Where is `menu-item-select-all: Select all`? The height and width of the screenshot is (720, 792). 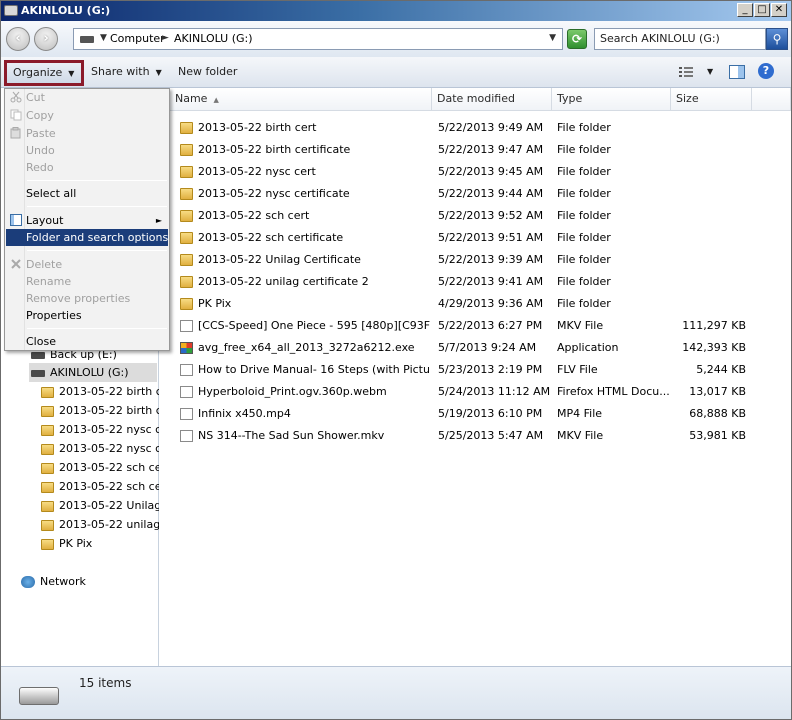
menu-item-select-all: Select all is located at coordinates (87, 193).